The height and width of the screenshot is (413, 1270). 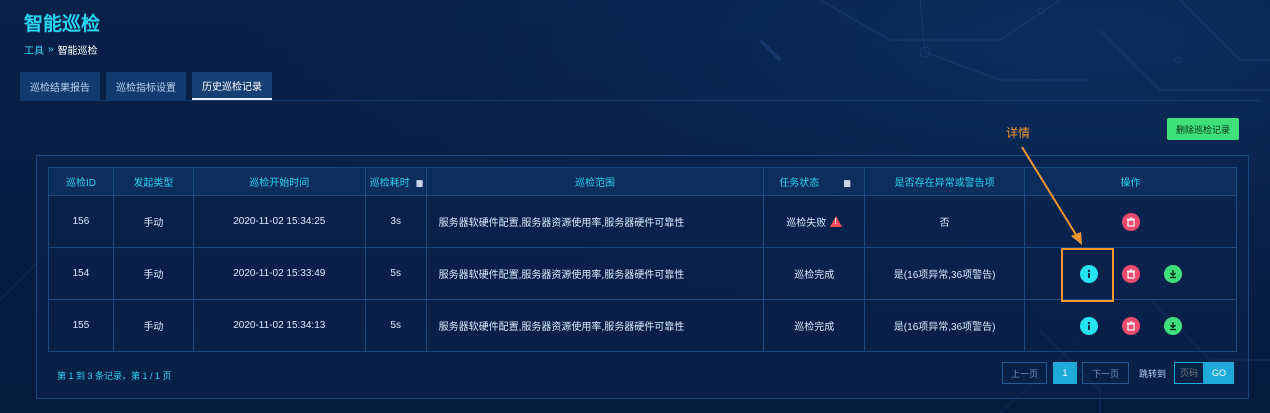 I want to click on cell-anomaly: 否, so click(x=945, y=221).